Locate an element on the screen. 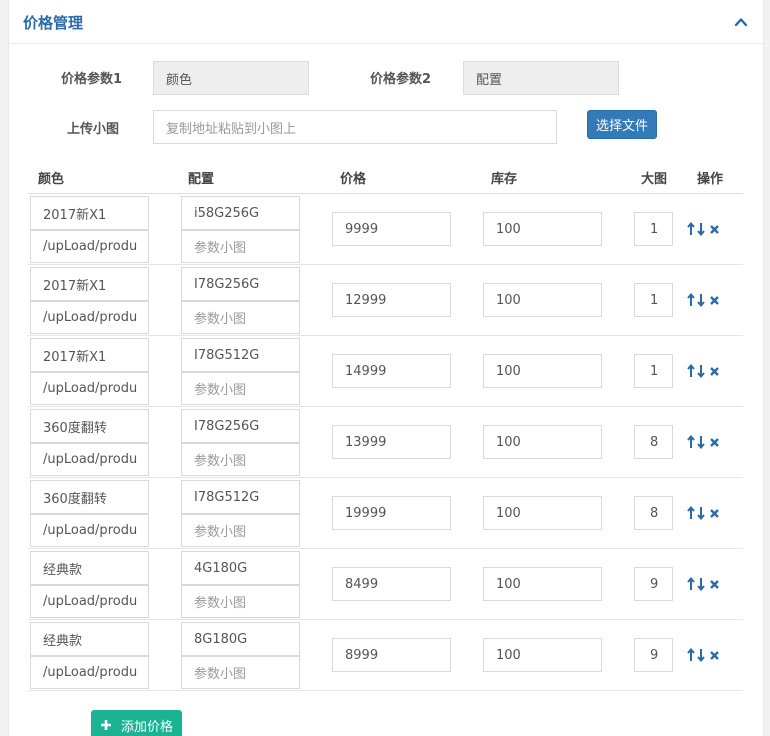 The height and width of the screenshot is (736, 770). table-row: 360度翻转/upLoad/produ I78G512G 参数小图 19999 100 8 is located at coordinates (385, 513).